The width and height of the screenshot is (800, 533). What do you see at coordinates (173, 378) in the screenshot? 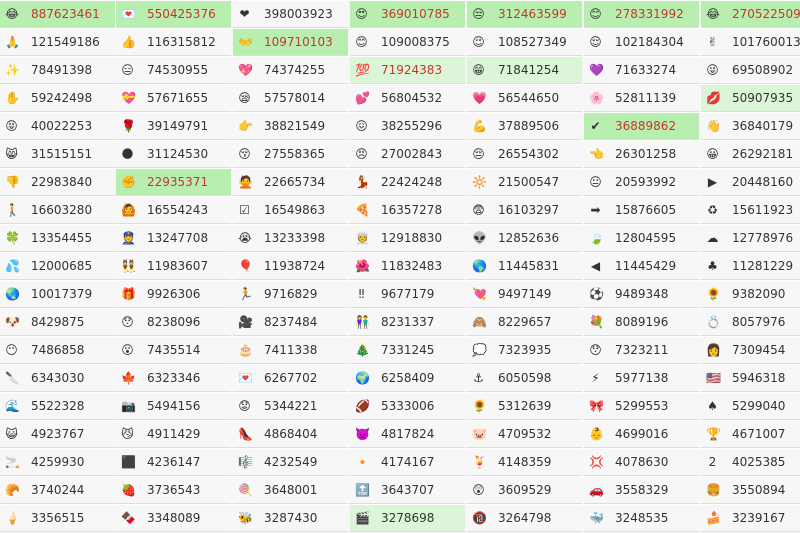
I see `emoji-cell: 🍁 6323346` at bounding box center [173, 378].